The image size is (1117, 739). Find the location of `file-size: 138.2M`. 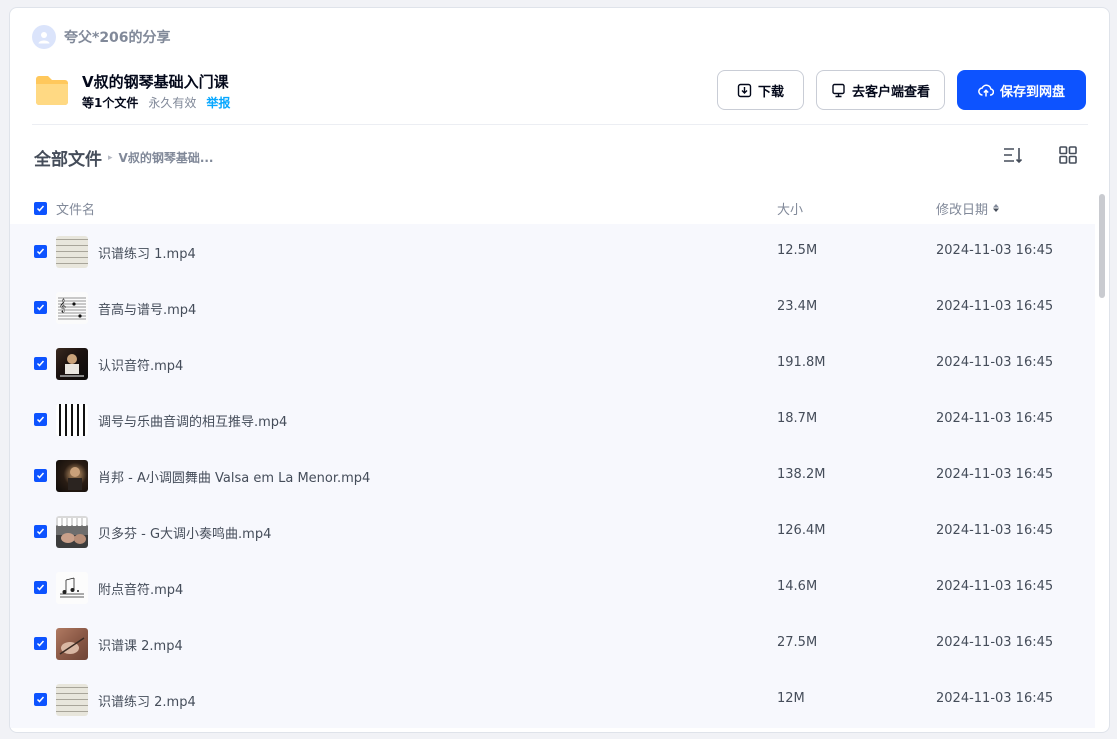

file-size: 138.2M is located at coordinates (801, 474).